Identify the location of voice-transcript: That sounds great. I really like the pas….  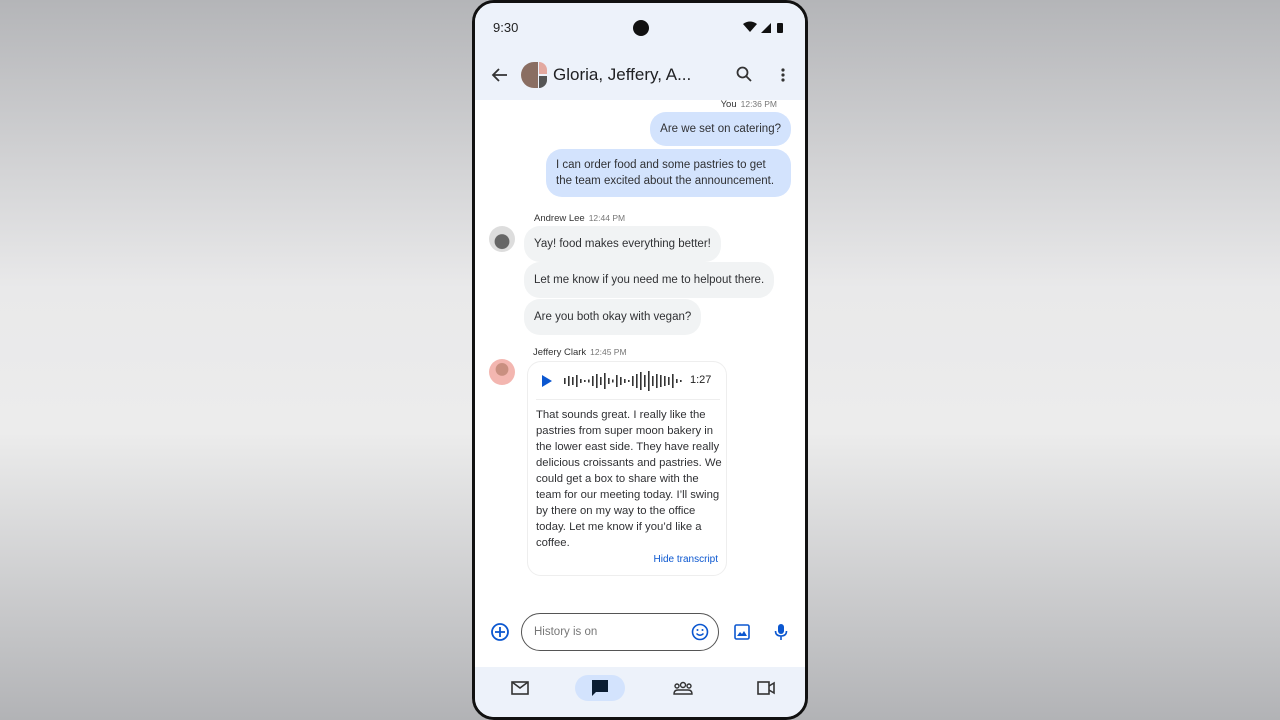
(629, 479).